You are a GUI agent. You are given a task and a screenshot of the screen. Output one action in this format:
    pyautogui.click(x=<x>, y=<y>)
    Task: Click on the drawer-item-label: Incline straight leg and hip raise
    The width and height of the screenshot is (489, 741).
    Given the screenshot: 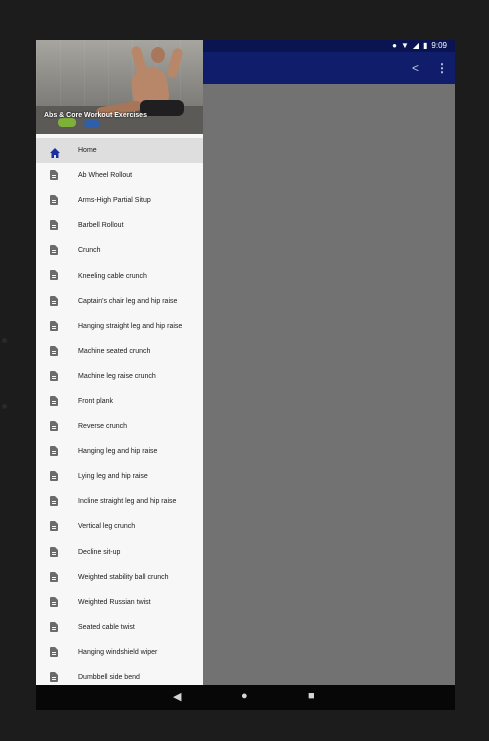 What is the action you would take?
    pyautogui.click(x=127, y=502)
    